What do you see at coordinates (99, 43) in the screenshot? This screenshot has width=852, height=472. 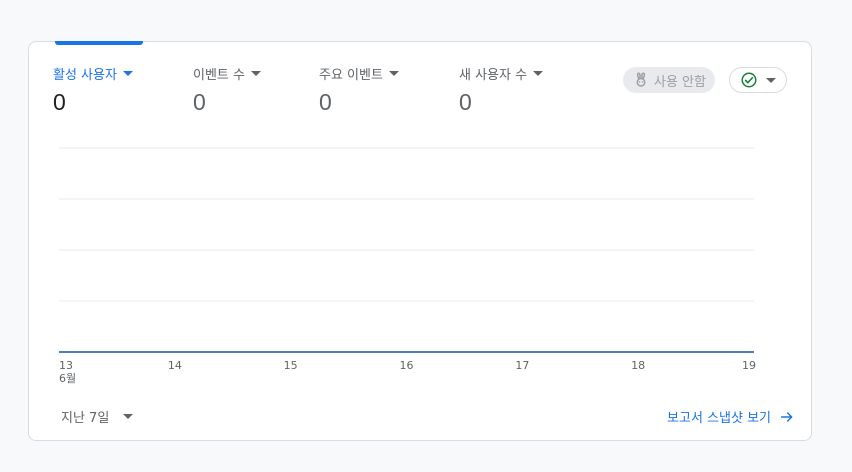 I see `active-metric-indicator` at bounding box center [99, 43].